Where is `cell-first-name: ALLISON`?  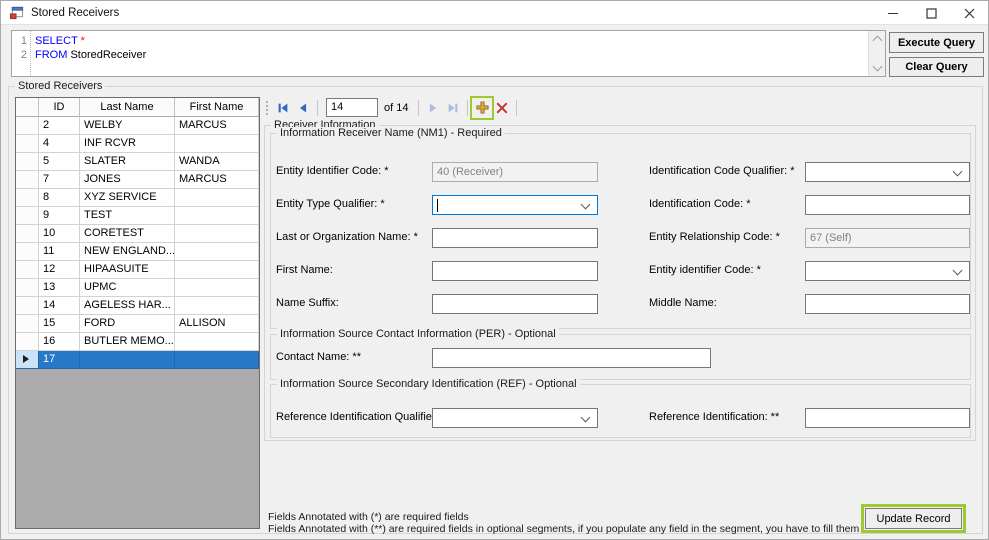 cell-first-name: ALLISON is located at coordinates (217, 324).